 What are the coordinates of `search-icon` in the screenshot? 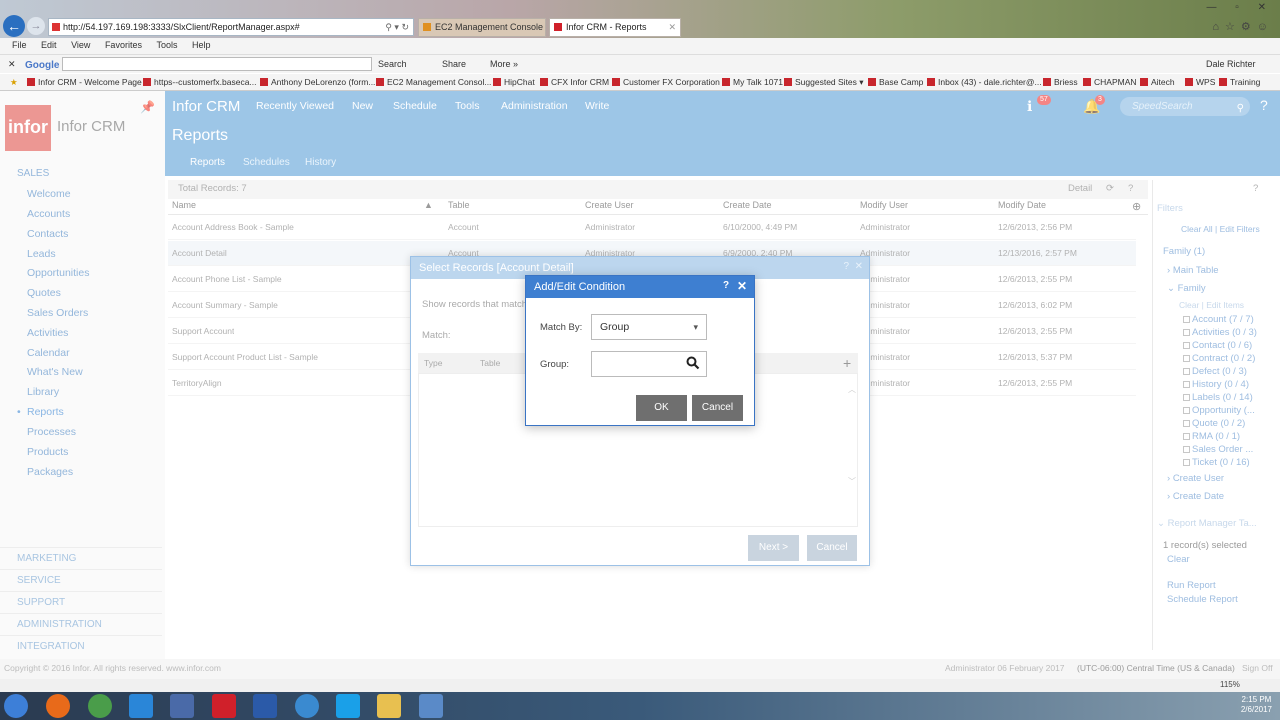 It's located at (693, 363).